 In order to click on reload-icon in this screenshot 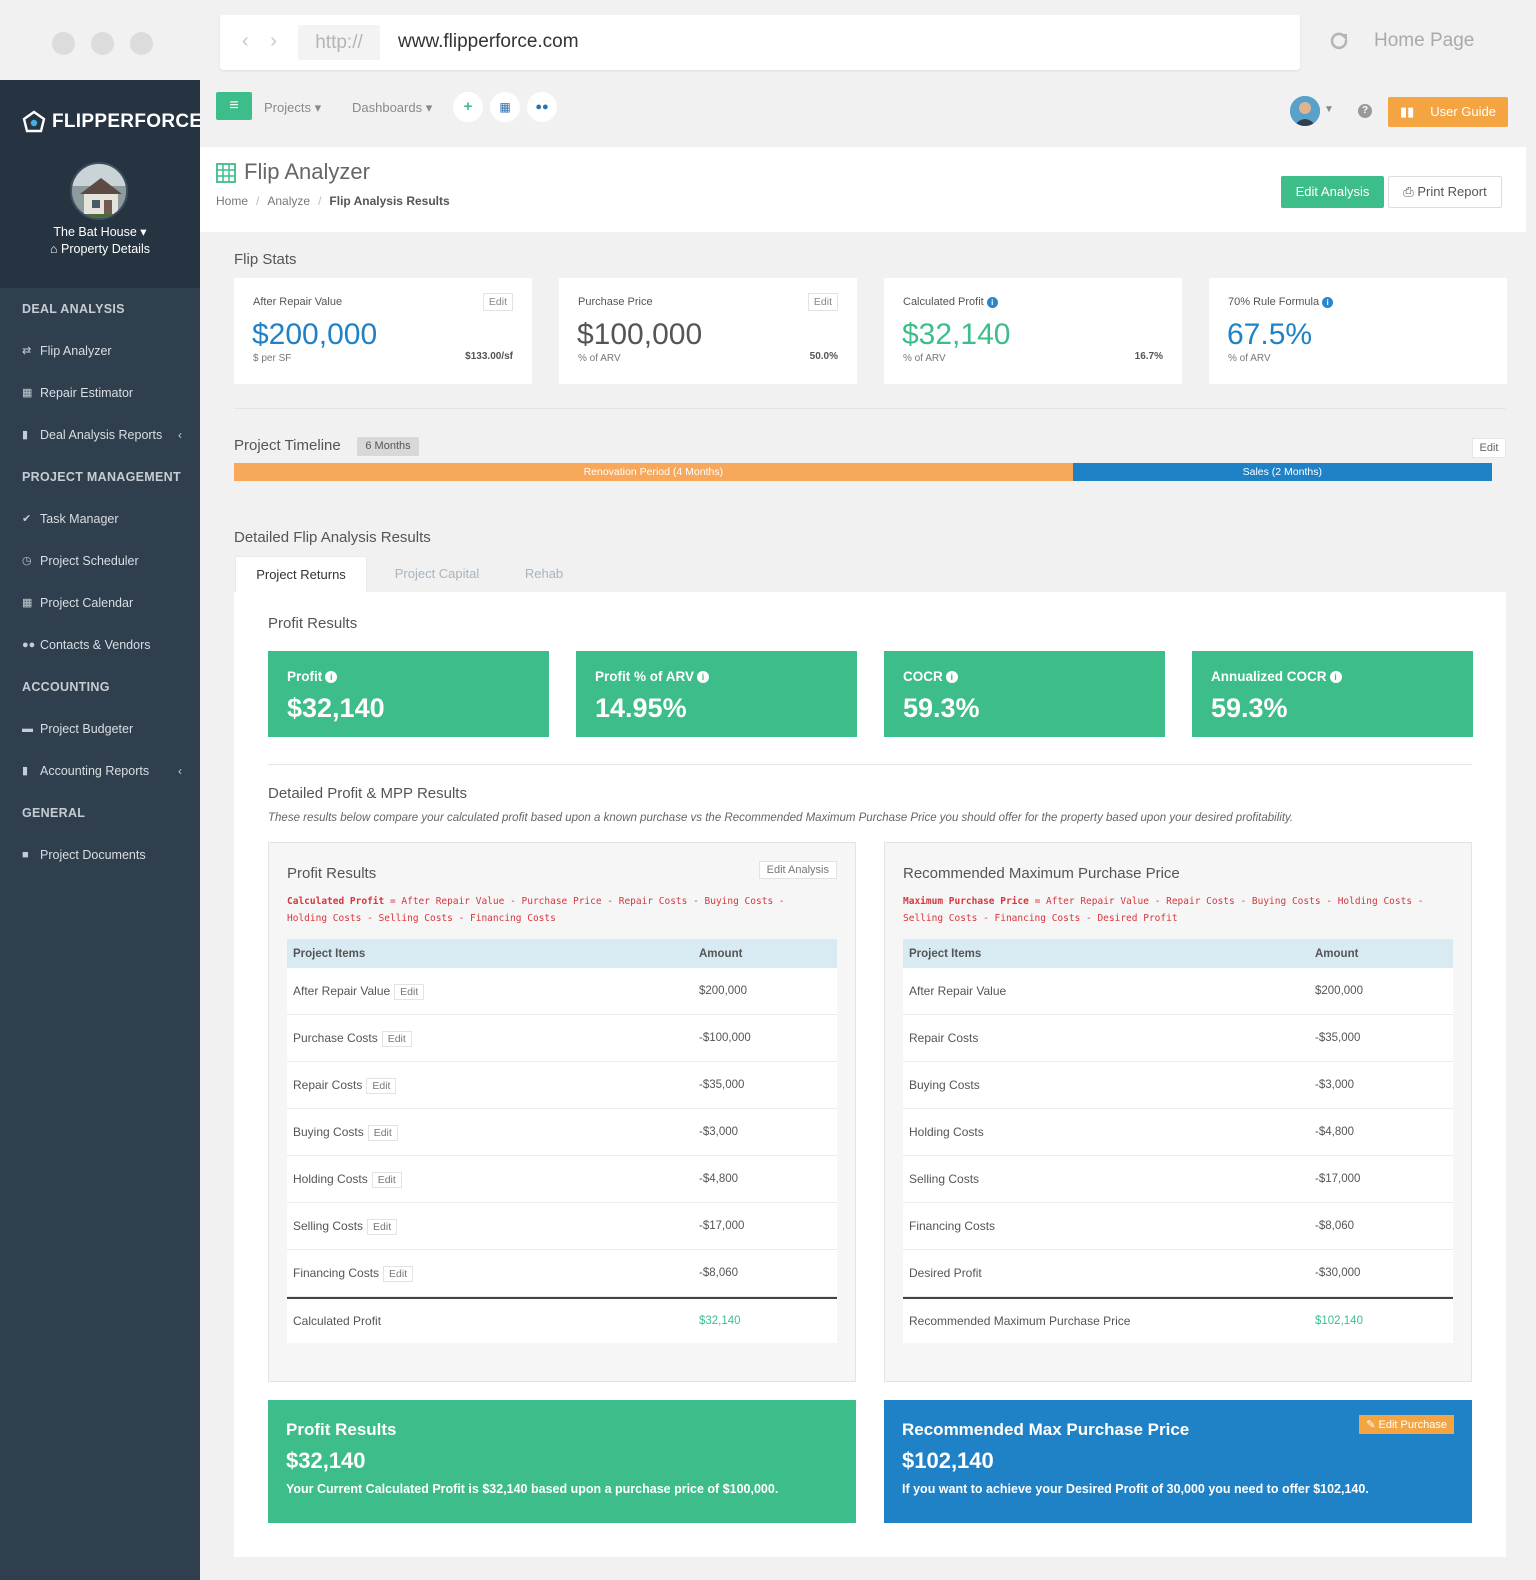, I will do `click(1339, 41)`.